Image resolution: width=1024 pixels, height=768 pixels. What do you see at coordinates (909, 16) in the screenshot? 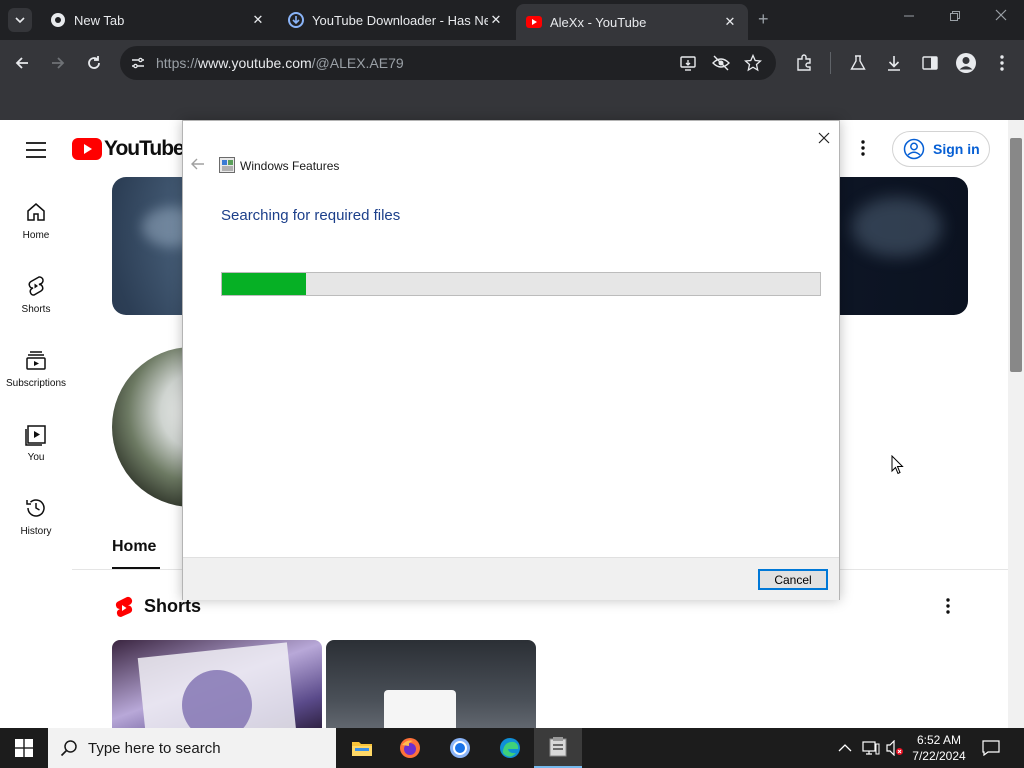
I see `minimize-button` at bounding box center [909, 16].